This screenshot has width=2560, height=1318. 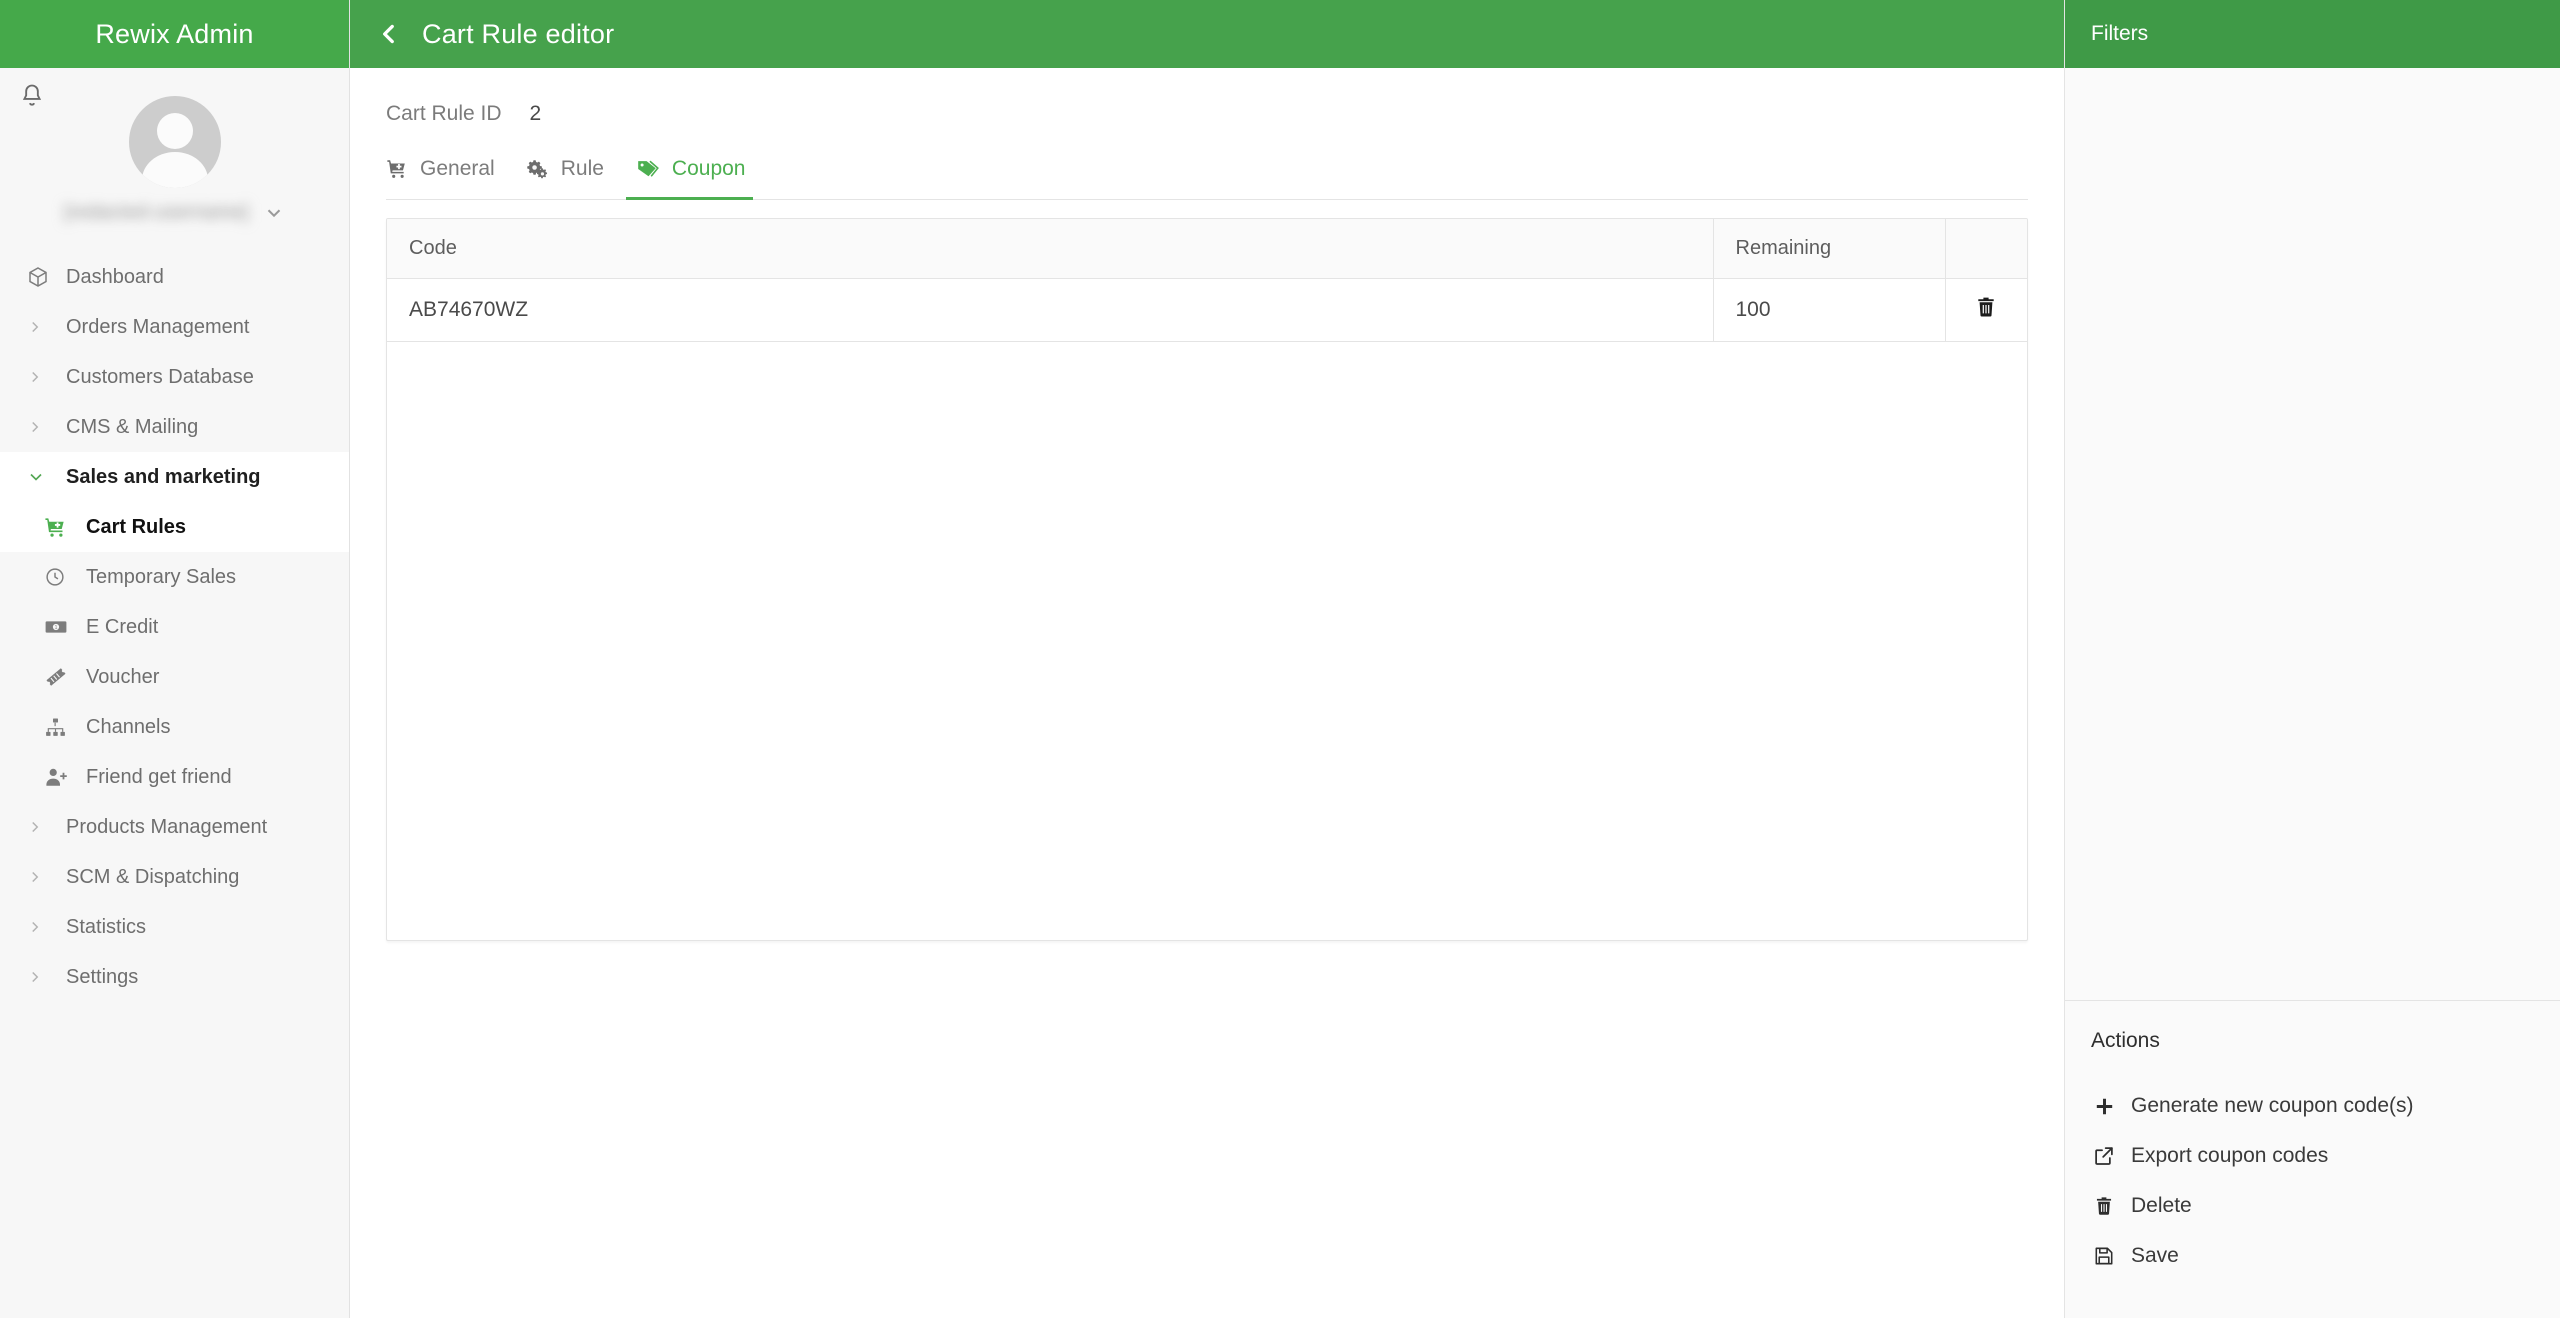 What do you see at coordinates (2104, 1106) in the screenshot?
I see `plus-icon` at bounding box center [2104, 1106].